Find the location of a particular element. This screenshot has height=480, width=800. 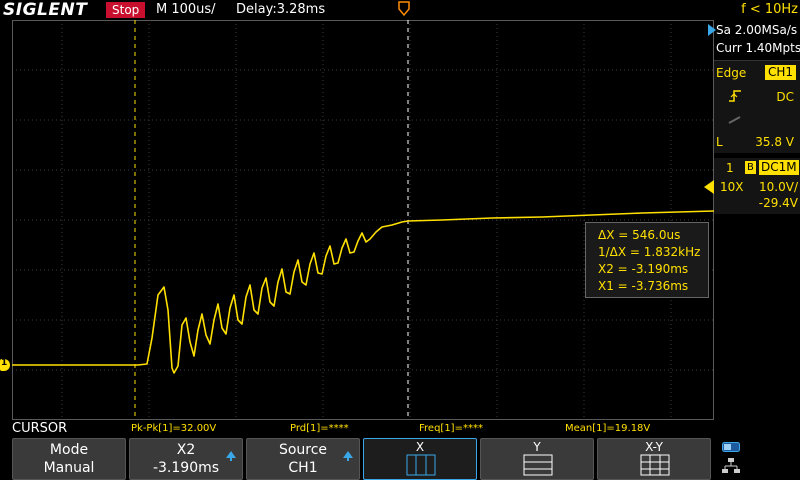

channel-1-ground-marker: 1 is located at coordinates (5, 364).